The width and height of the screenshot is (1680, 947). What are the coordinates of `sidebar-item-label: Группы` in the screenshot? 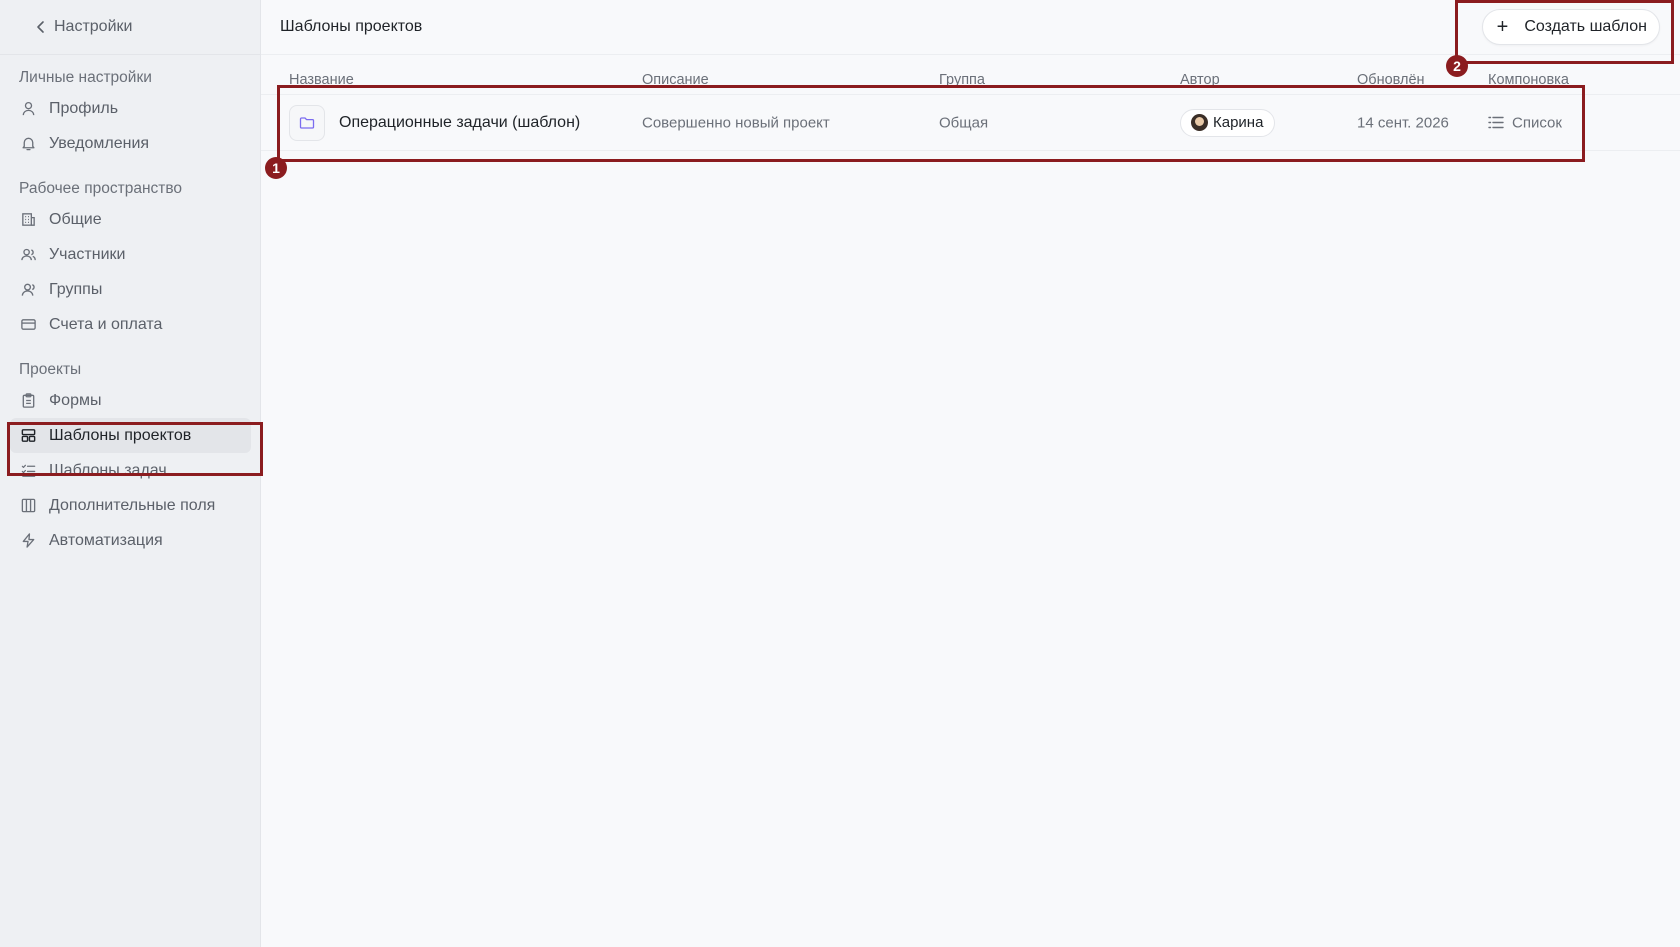 It's located at (76, 289).